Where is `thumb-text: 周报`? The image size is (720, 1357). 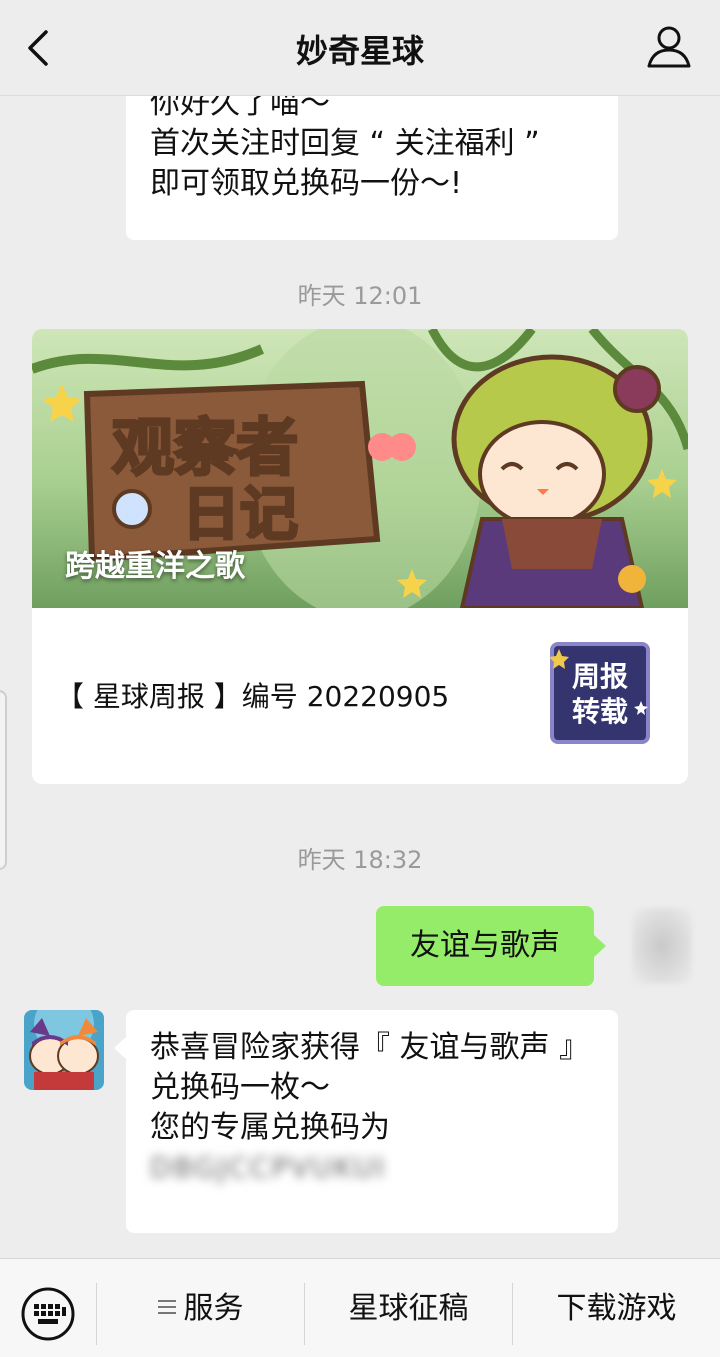 thumb-text: 周报 is located at coordinates (600, 676).